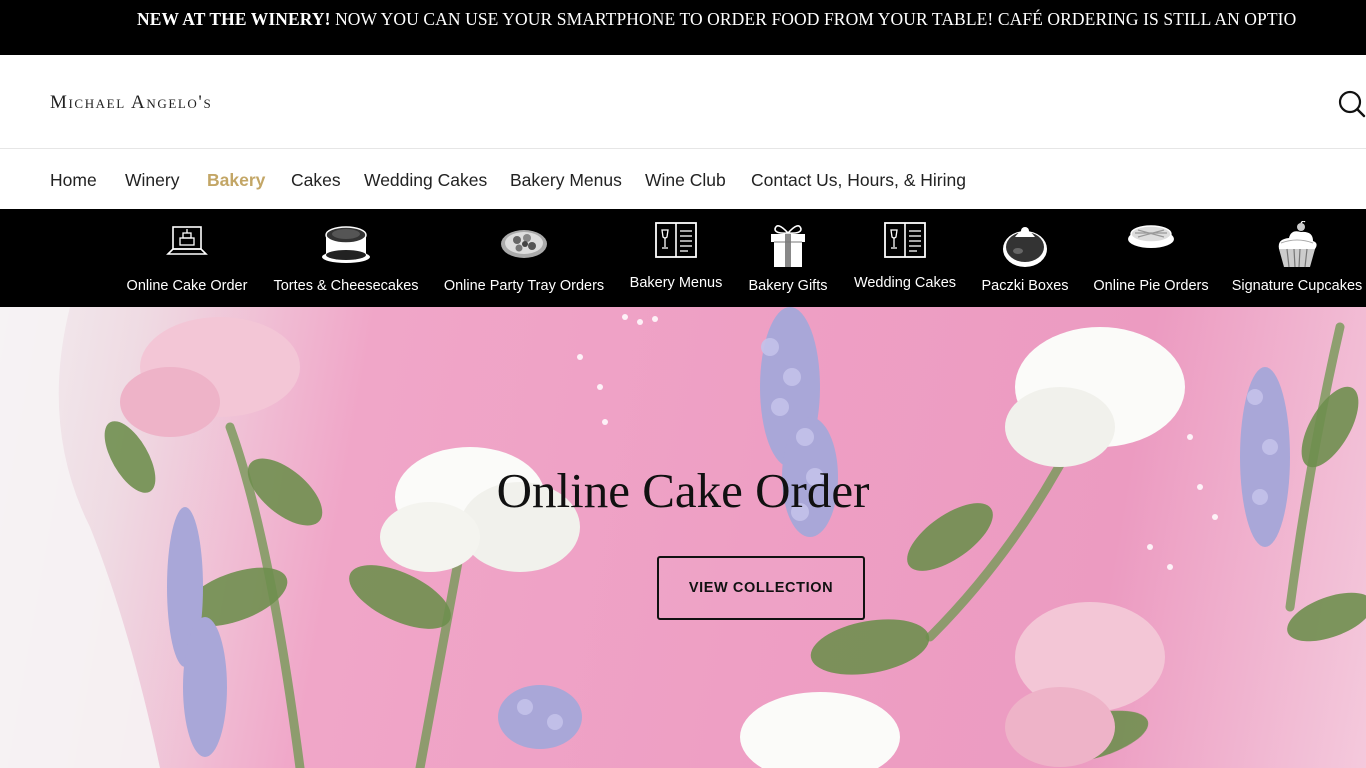 The width and height of the screenshot is (1366, 768). I want to click on category-label: Signature Cupcakes, so click(1297, 286).